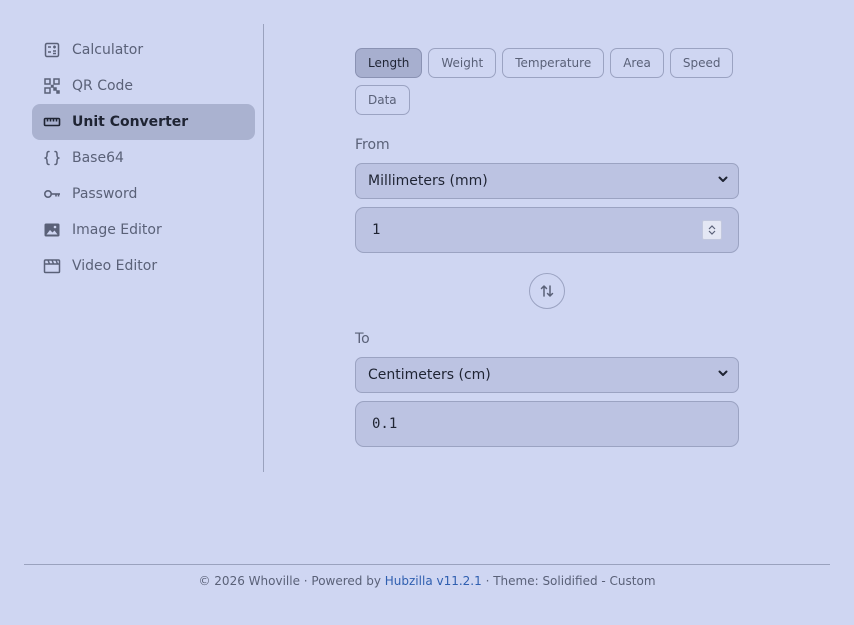 Image resolution: width=854 pixels, height=625 pixels. Describe the element at coordinates (291, 581) in the screenshot. I see `footer-prefix: © 2026 Whoville · Powered by` at that location.